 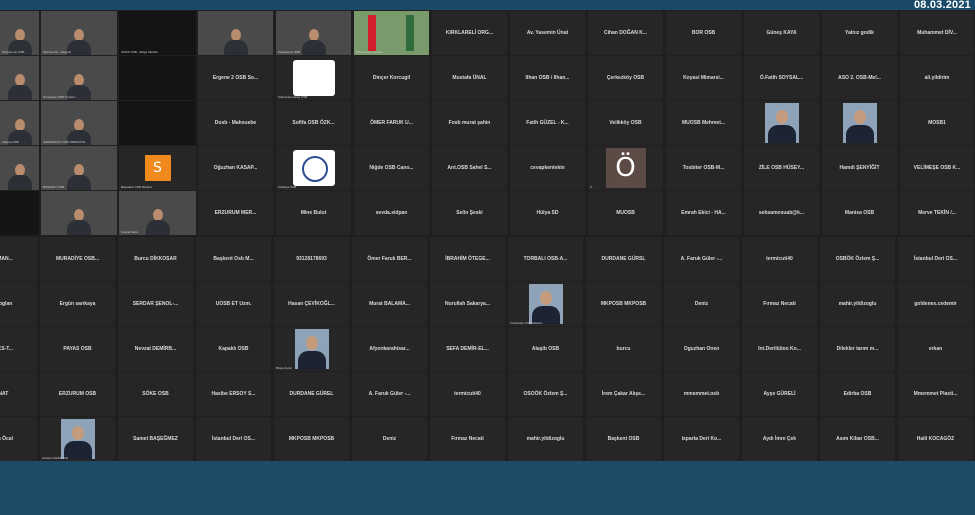 What do you see at coordinates (547, 33) in the screenshot?
I see `participant-tile: Av. Yasemin Ünat` at bounding box center [547, 33].